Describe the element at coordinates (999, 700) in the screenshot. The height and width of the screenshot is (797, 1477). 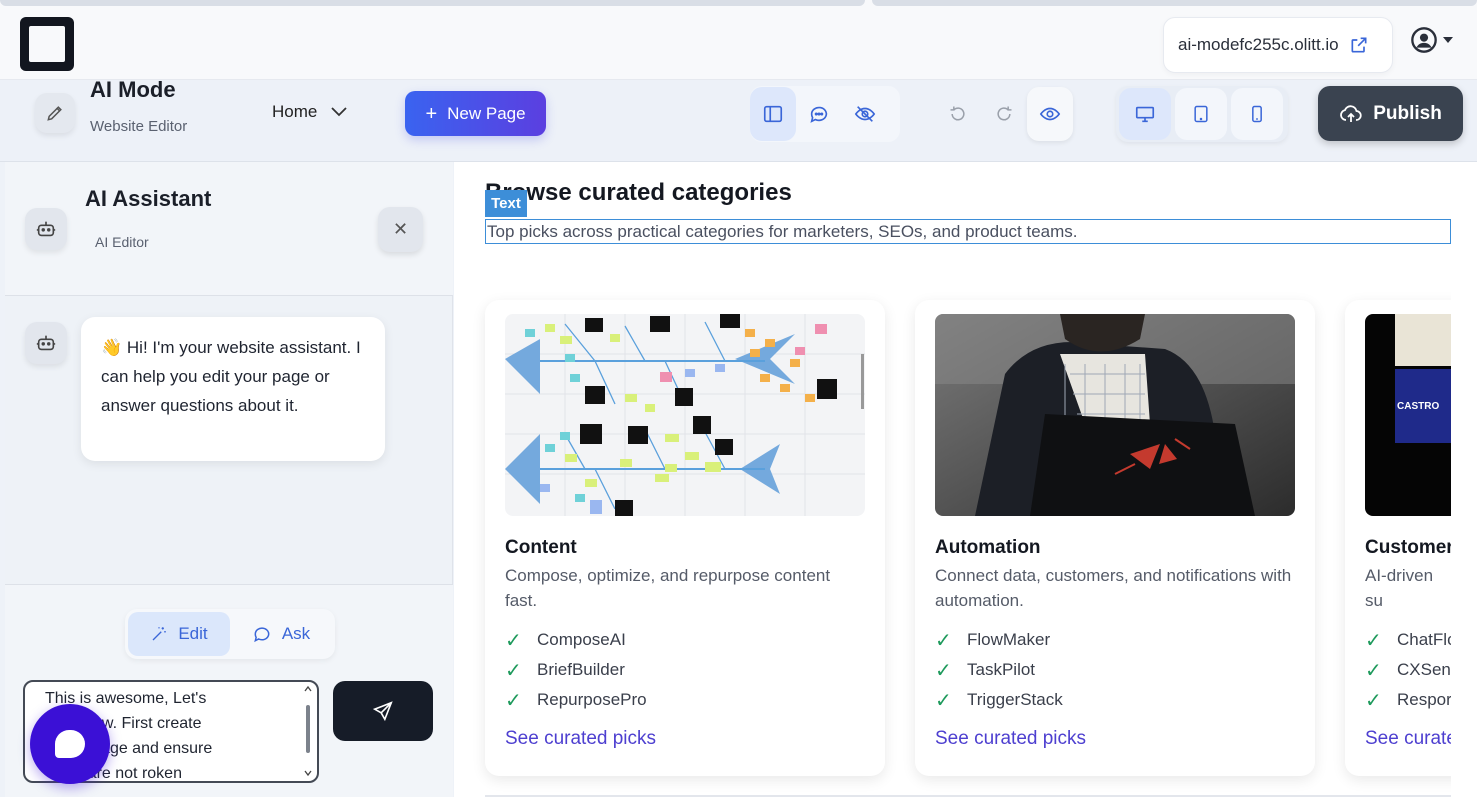
I see `list-item: ✓ TriggerStack` at that location.